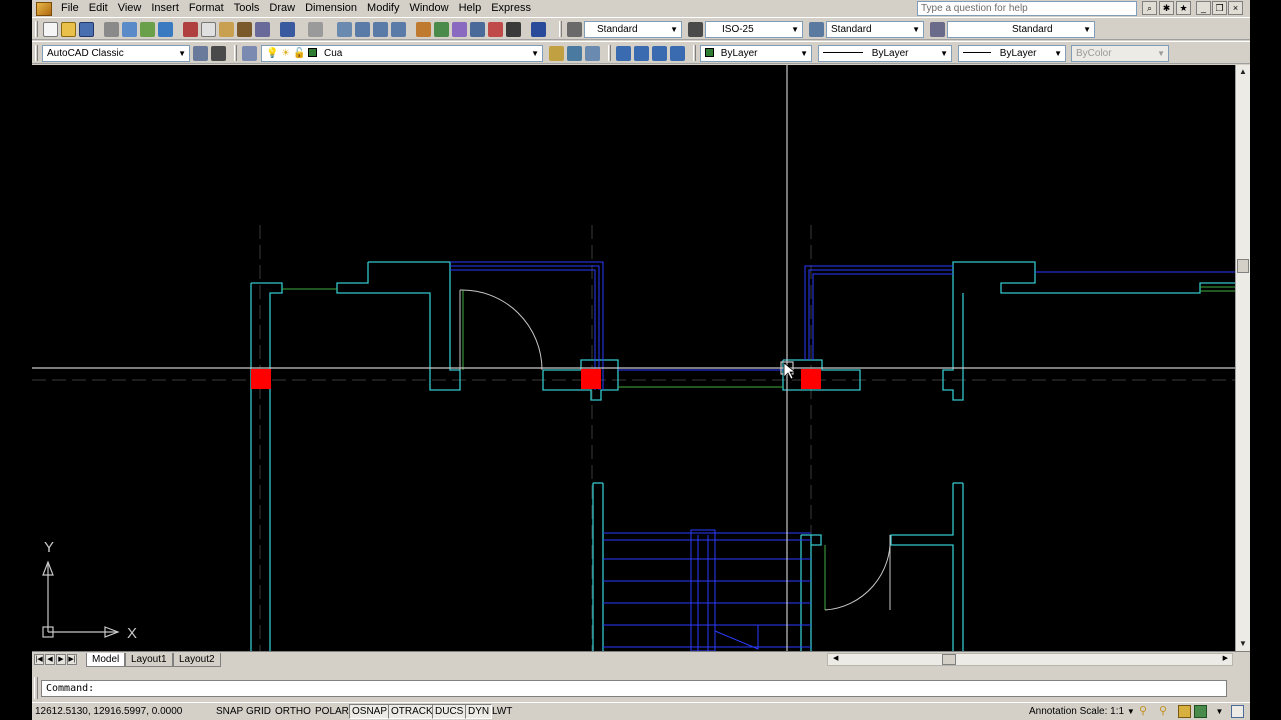 This screenshot has width=1281, height=720. Describe the element at coordinates (1243, 72) in the screenshot. I see `scroll-up-arrow-icon: ▲` at that location.